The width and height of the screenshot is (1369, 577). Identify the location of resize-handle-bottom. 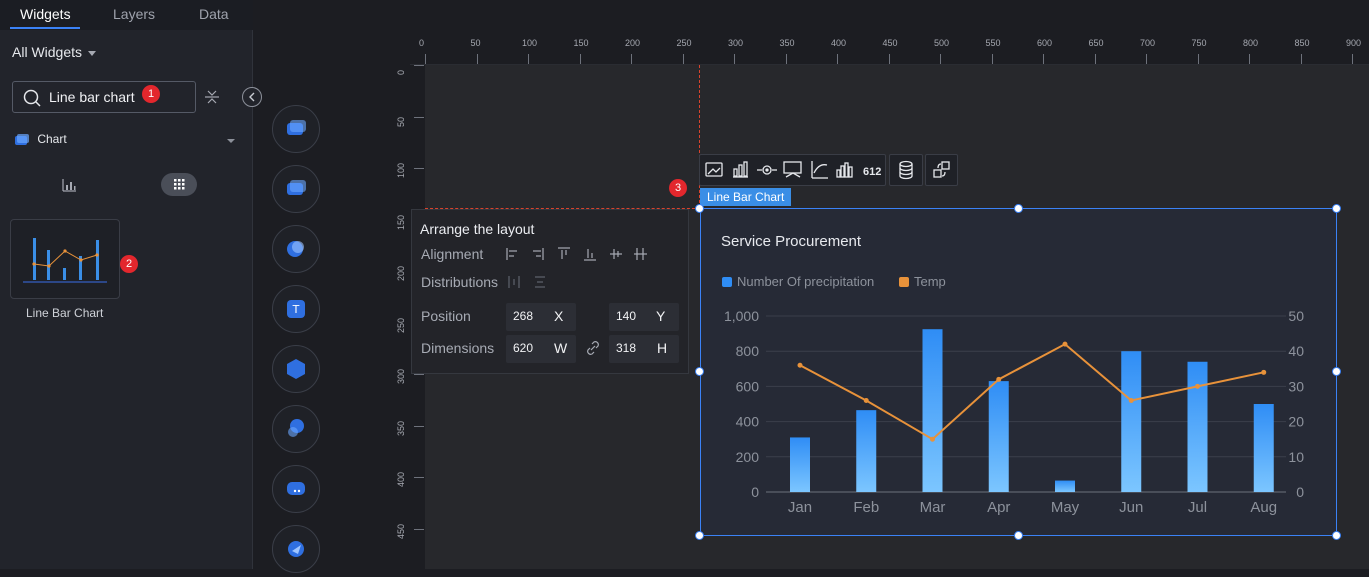
(1018, 535).